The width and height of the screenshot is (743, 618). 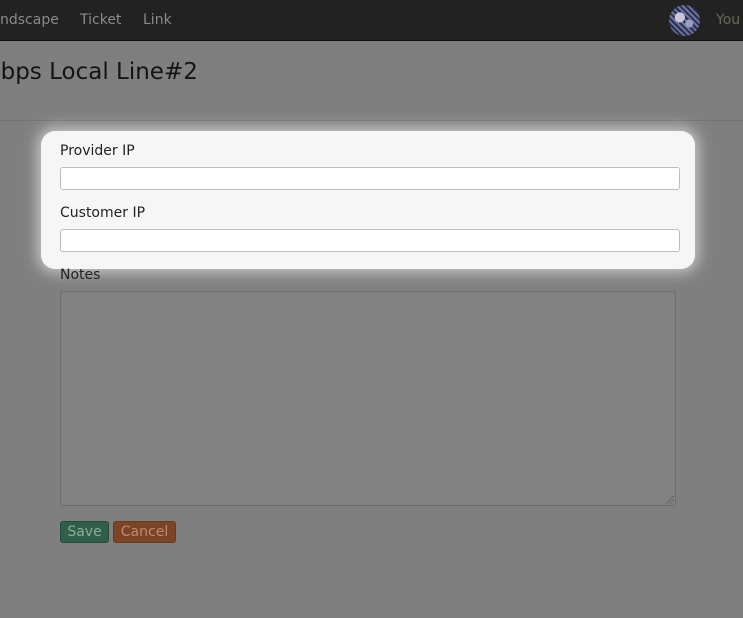 I want to click on save-button: Save, so click(x=84, y=532).